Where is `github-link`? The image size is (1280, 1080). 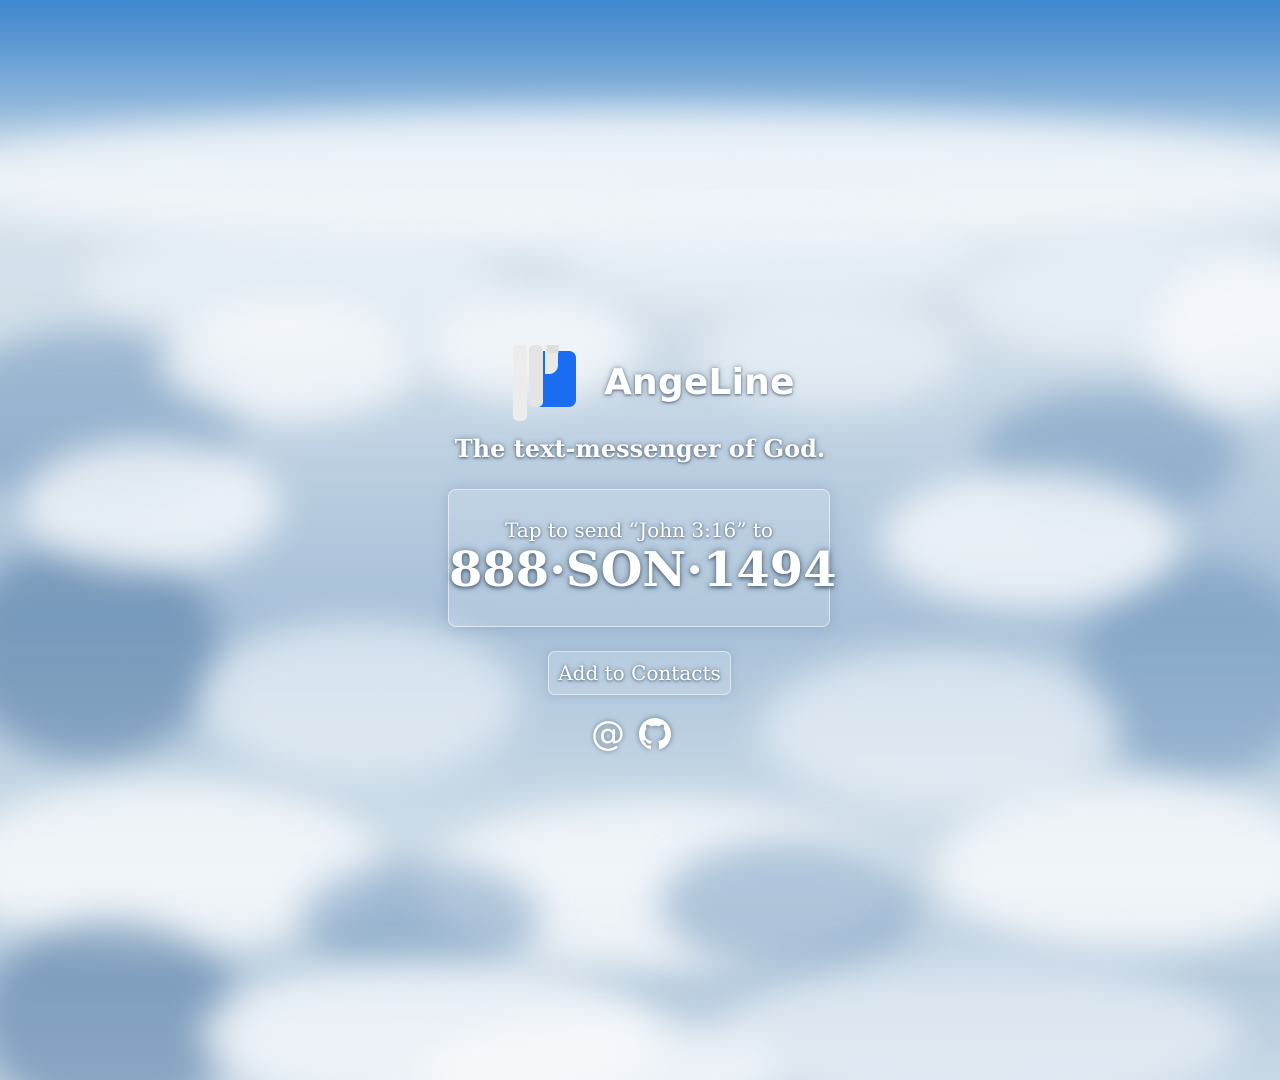
github-link is located at coordinates (649, 734).